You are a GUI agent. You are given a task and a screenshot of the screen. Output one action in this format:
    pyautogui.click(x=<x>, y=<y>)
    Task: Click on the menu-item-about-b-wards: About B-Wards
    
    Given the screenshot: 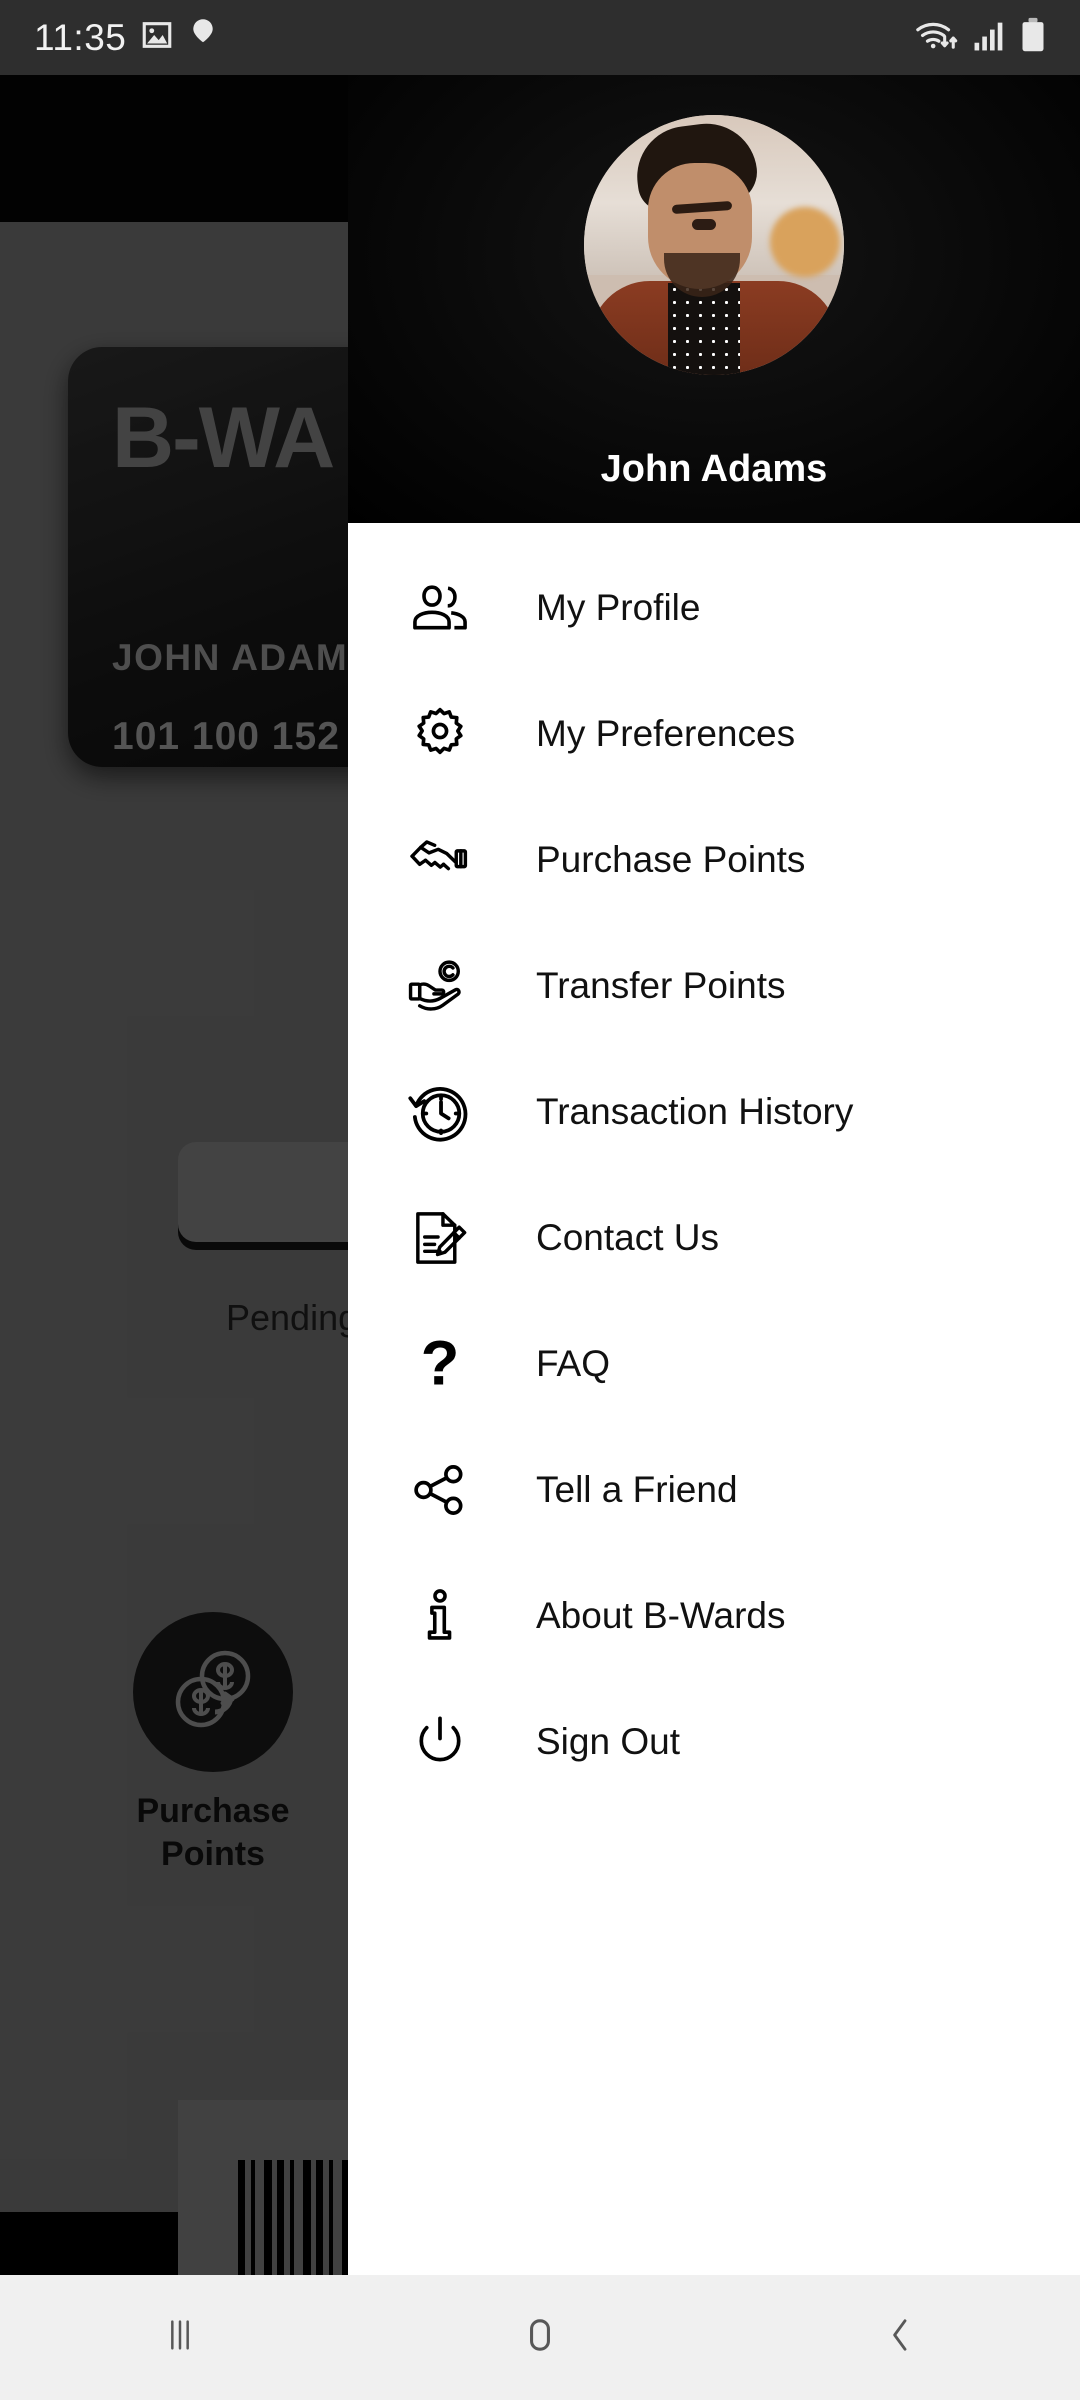 What is the action you would take?
    pyautogui.click(x=714, y=1616)
    